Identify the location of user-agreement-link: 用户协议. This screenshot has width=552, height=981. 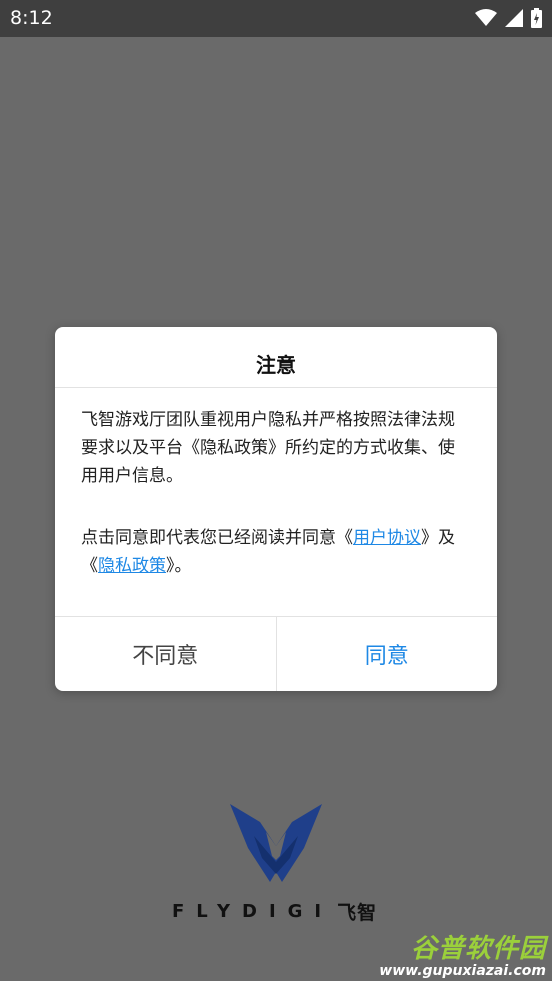
(387, 538).